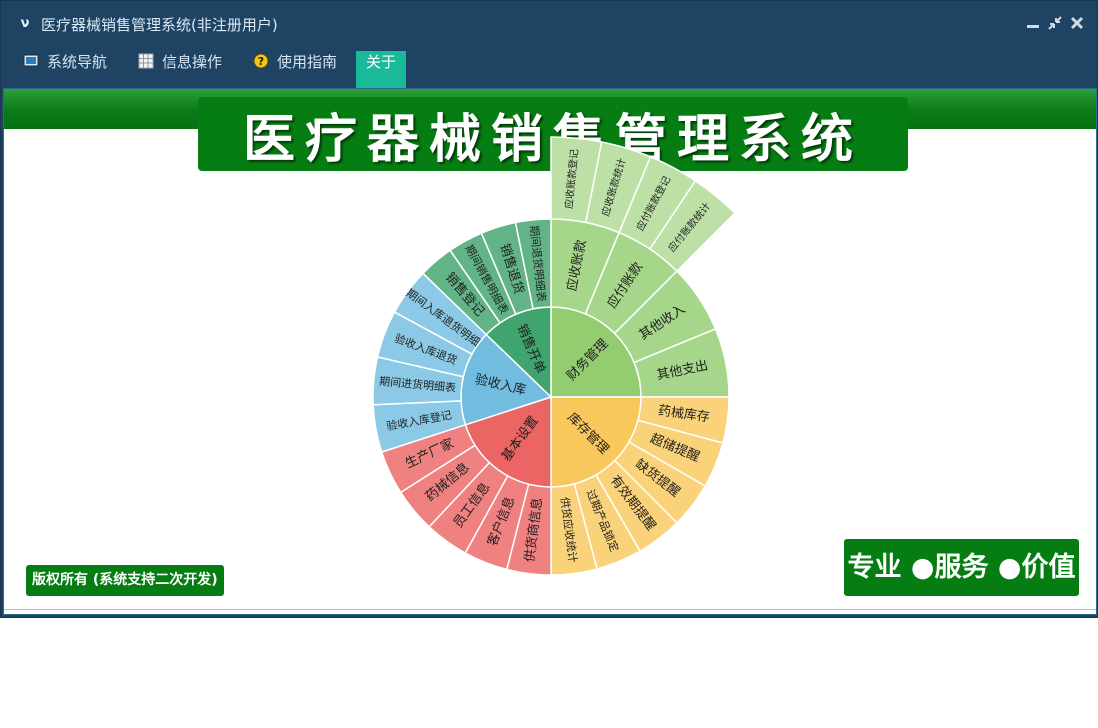 The height and width of the screenshot is (728, 1098). What do you see at coordinates (1055, 23) in the screenshot?
I see `restore-icon` at bounding box center [1055, 23].